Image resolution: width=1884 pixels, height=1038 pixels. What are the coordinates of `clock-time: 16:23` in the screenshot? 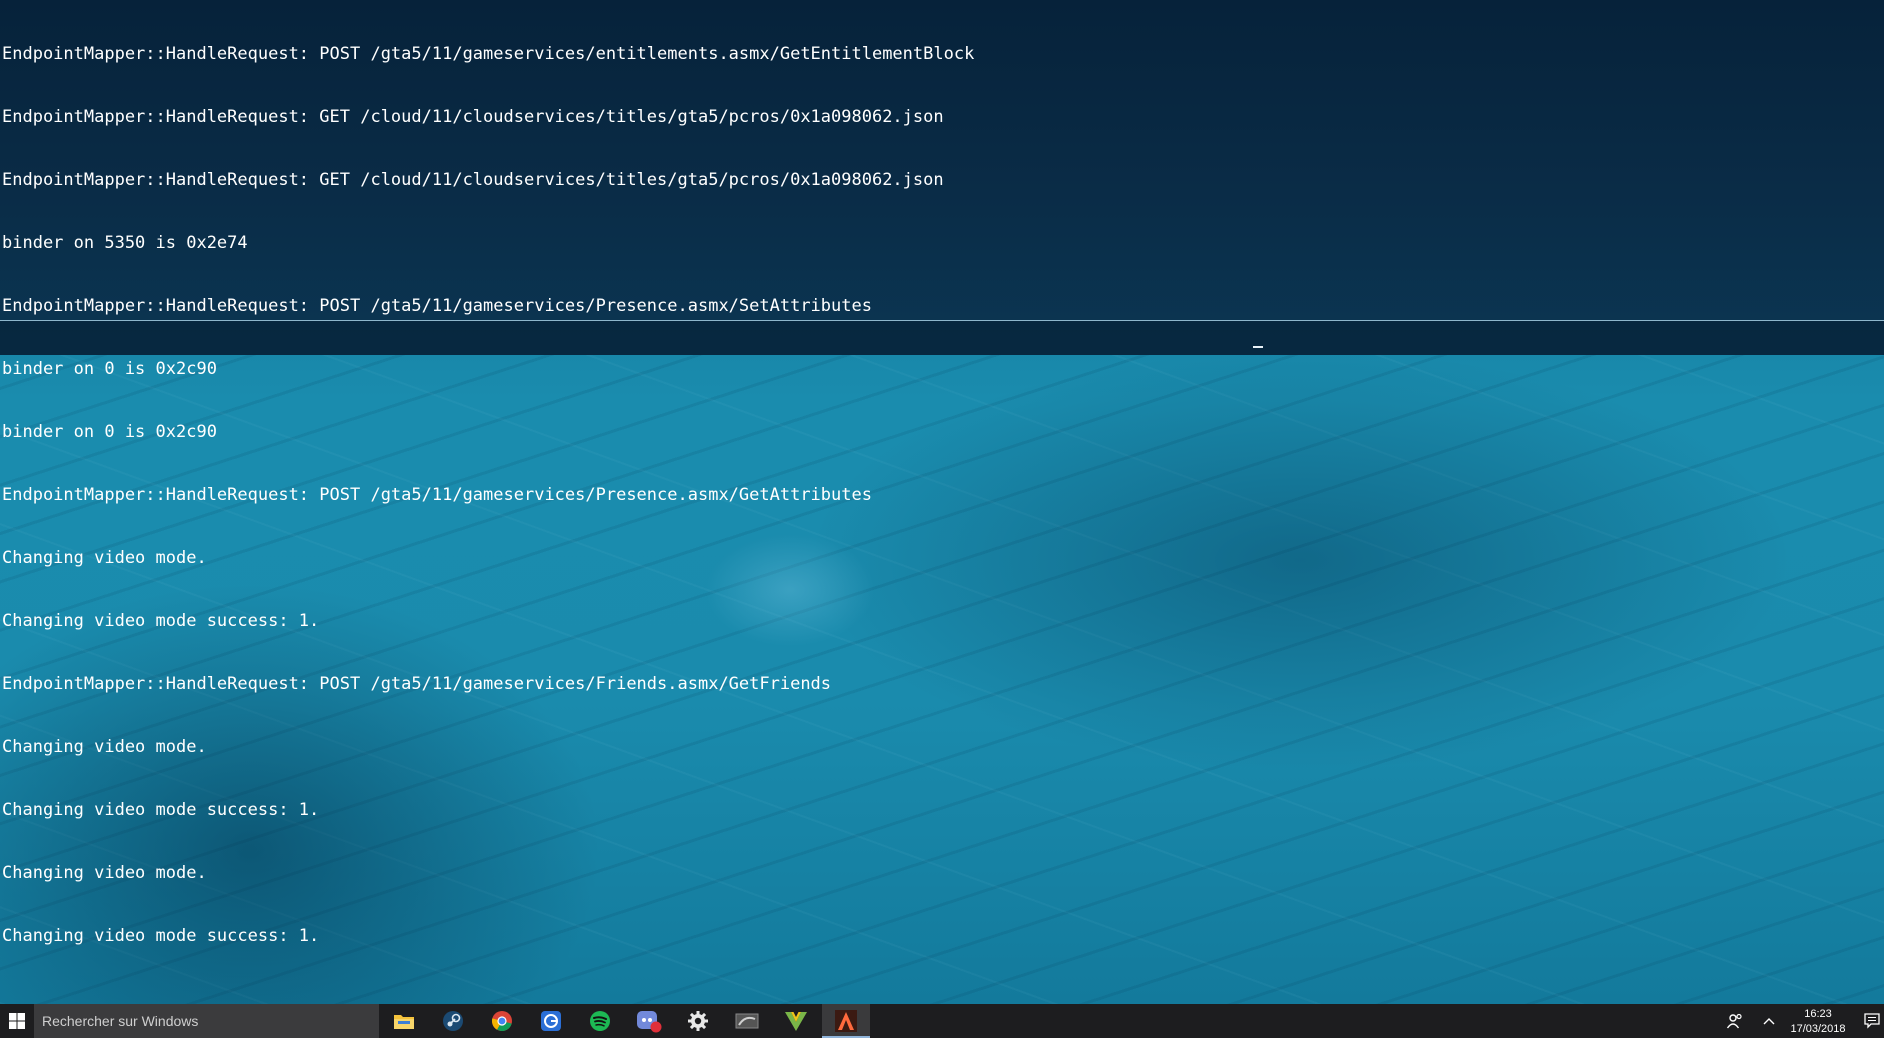 It's located at (1818, 1014).